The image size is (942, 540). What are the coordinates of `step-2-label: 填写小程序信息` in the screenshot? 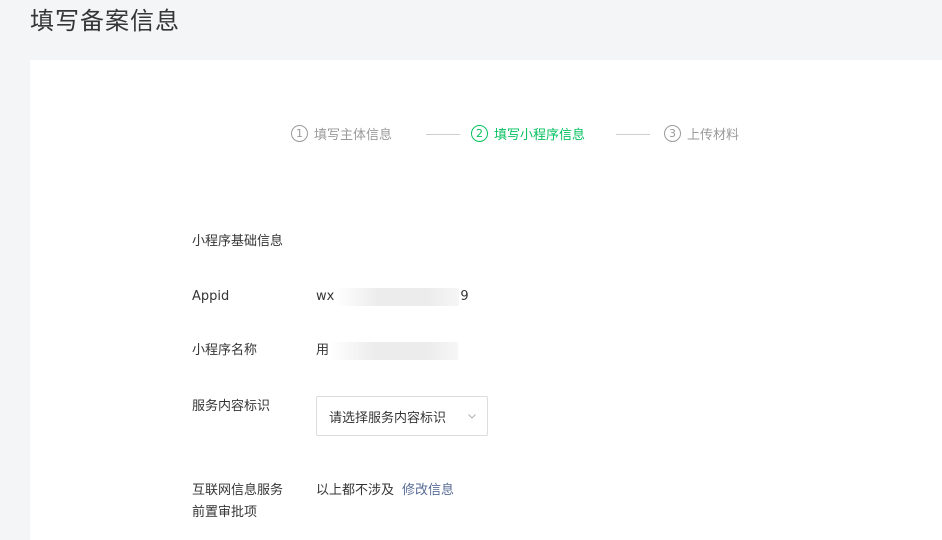 It's located at (540, 135).